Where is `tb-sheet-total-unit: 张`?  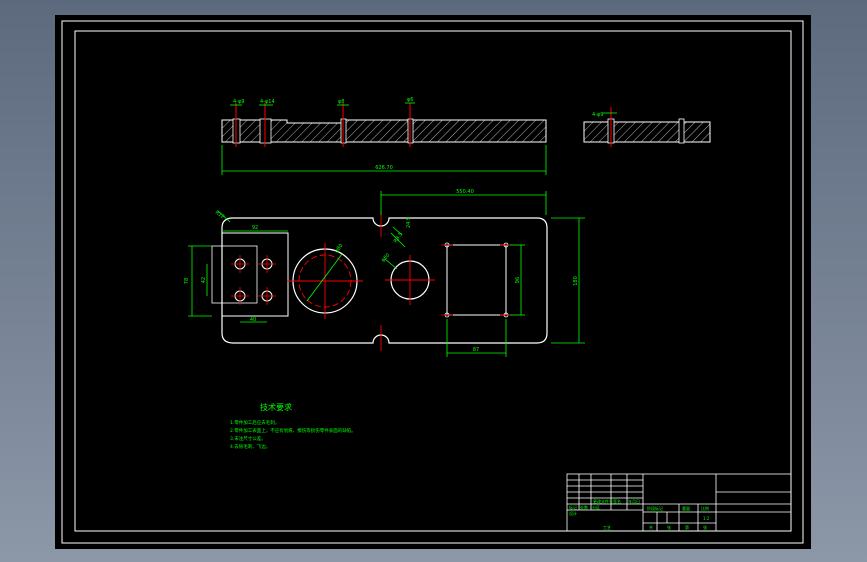 tb-sheet-total-unit: 张 is located at coordinates (669, 527).